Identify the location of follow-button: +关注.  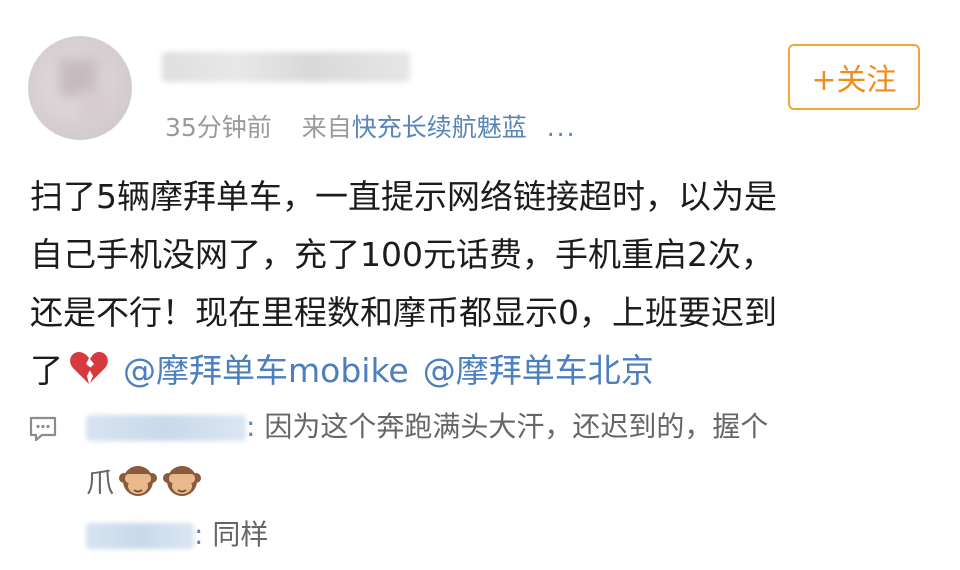
(854, 77).